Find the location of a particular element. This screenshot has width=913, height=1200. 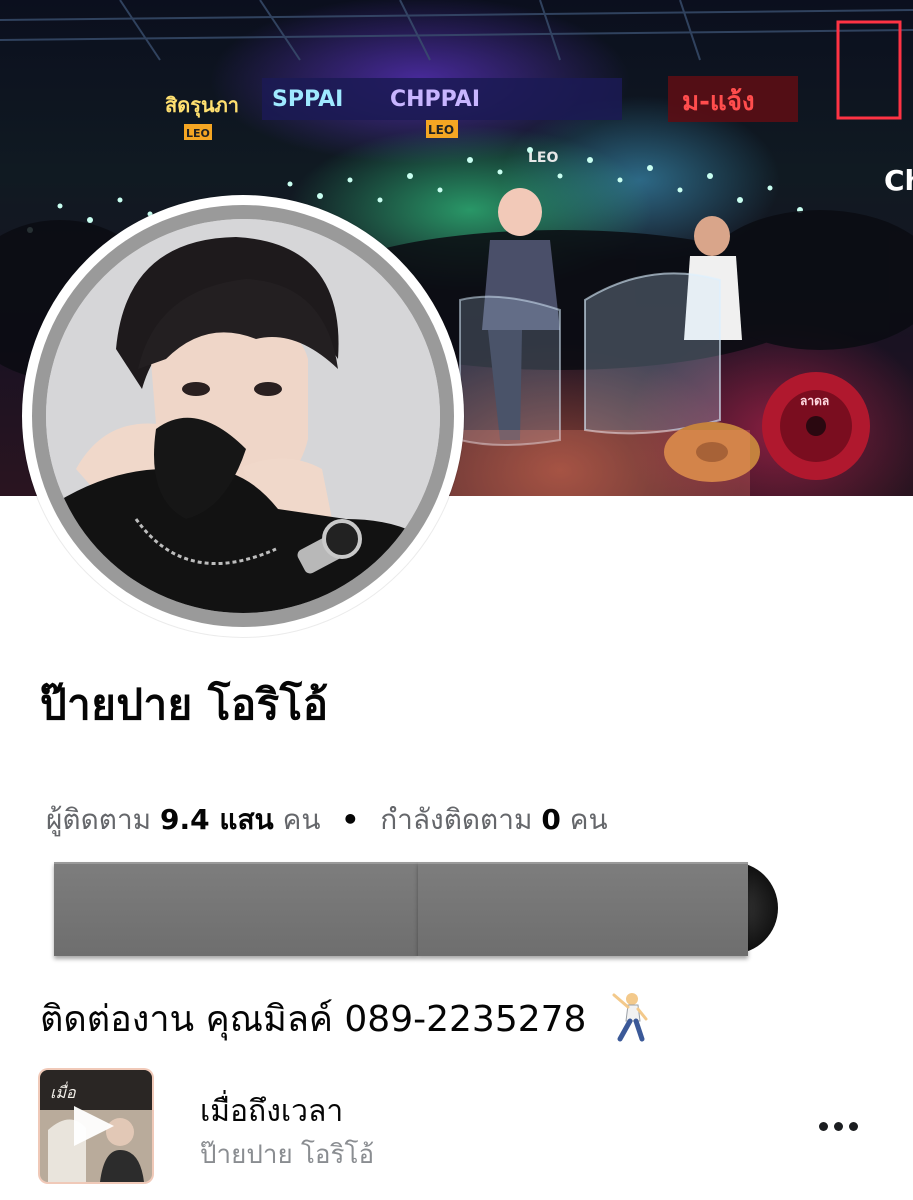

following-label: กำลังติดตาม is located at coordinates (456, 819).